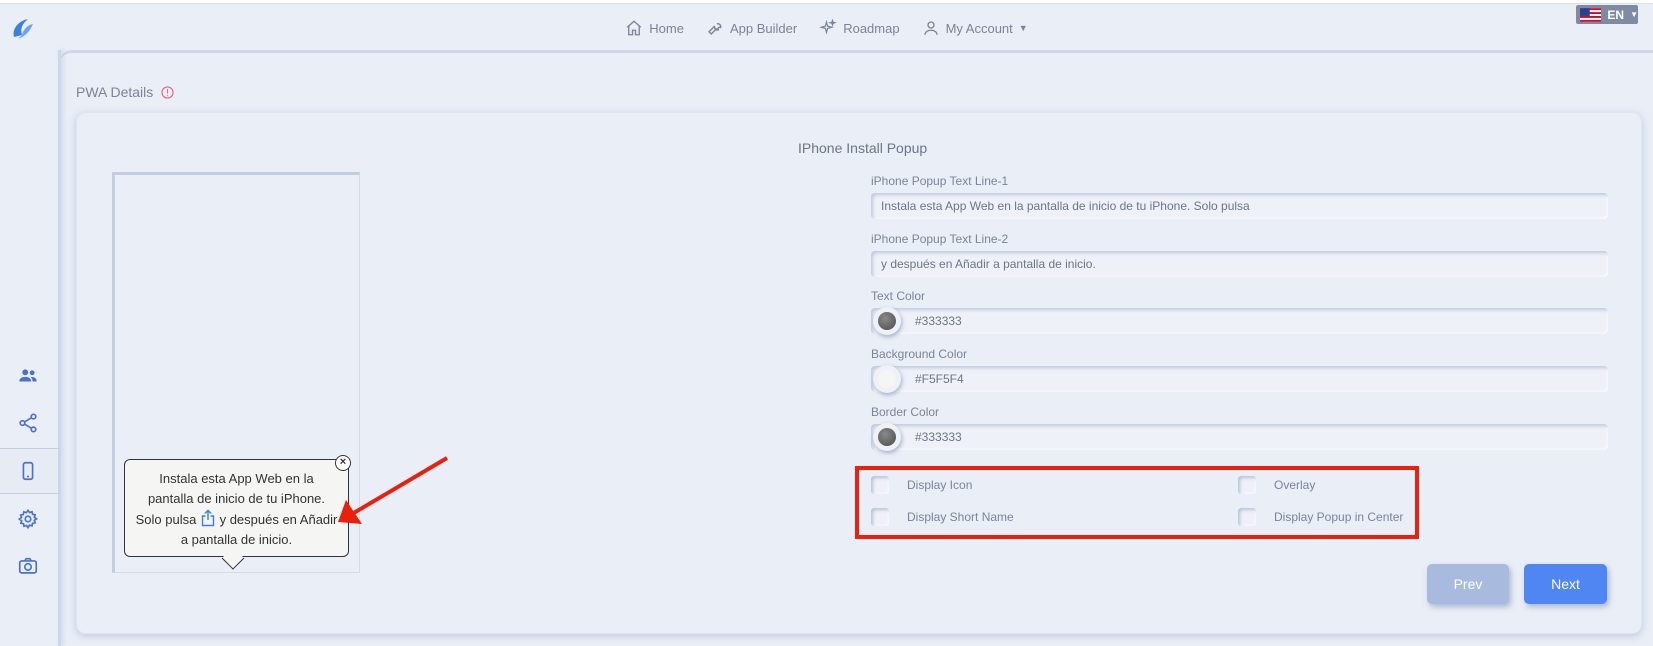  I want to click on sidebar-item-share, so click(28, 423).